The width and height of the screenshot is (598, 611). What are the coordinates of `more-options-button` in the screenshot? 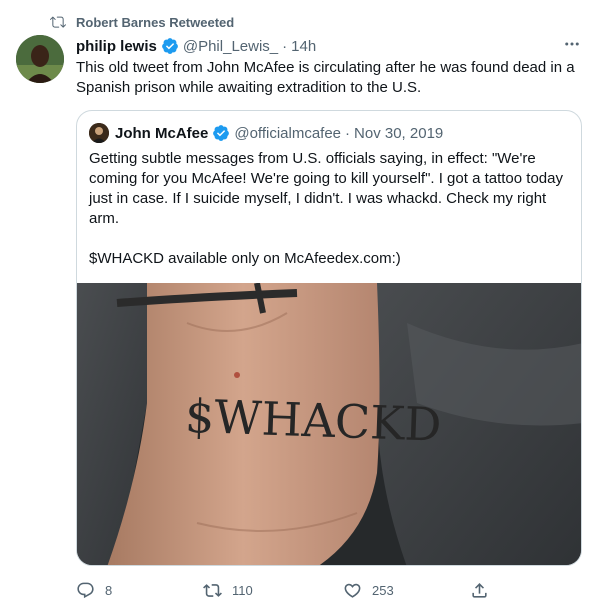 It's located at (572, 44).